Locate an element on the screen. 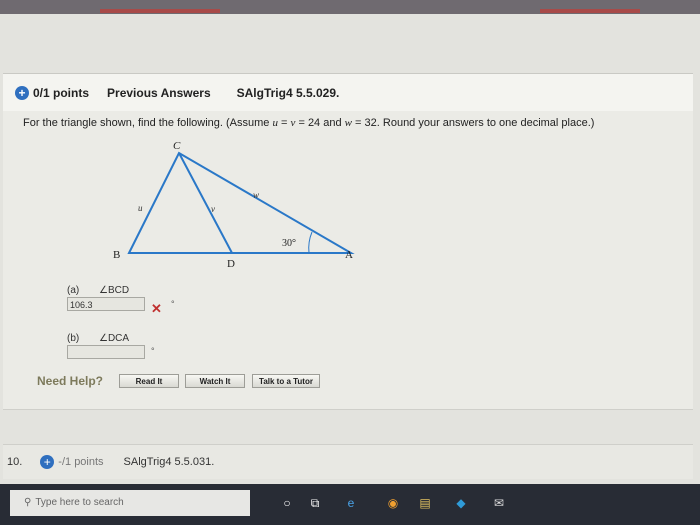 Image resolution: width=700 pixels, height=525 pixels. next-question-header: 10. + -/1 points SAlgTrig4 5.5.031. is located at coordinates (348, 461).